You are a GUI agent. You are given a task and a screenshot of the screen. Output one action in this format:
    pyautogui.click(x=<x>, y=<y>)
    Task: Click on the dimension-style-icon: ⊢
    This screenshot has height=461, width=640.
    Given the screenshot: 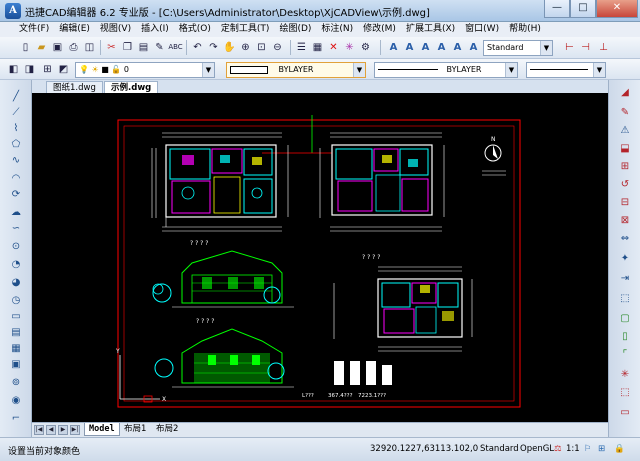 What is the action you would take?
    pyautogui.click(x=569, y=47)
    